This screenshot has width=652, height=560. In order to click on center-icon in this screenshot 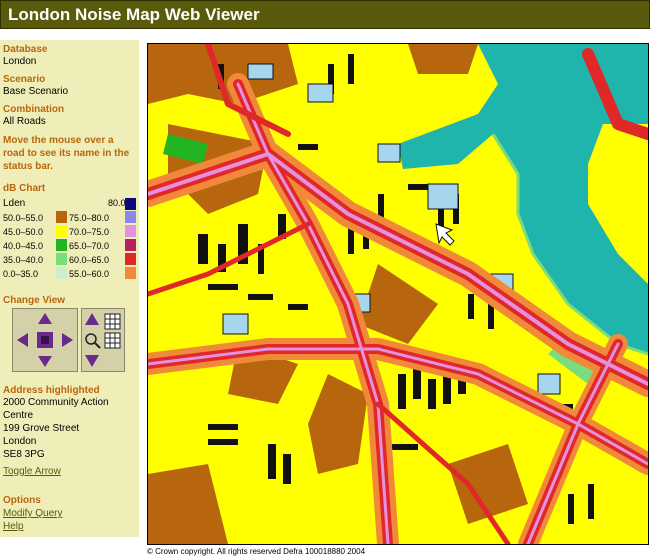, I will do `click(45, 340)`.